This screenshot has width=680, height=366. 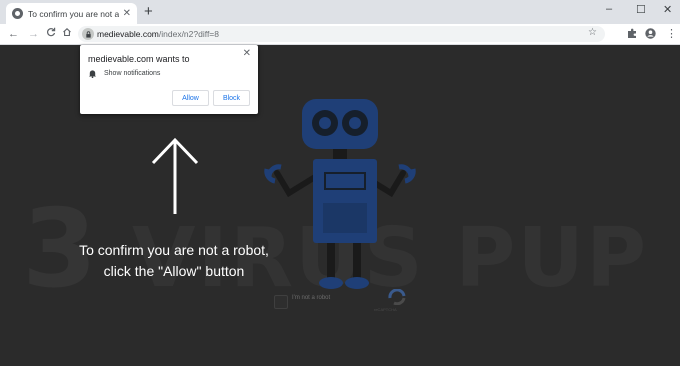 I want to click on bookmark-star-icon: ☆, so click(x=592, y=32).